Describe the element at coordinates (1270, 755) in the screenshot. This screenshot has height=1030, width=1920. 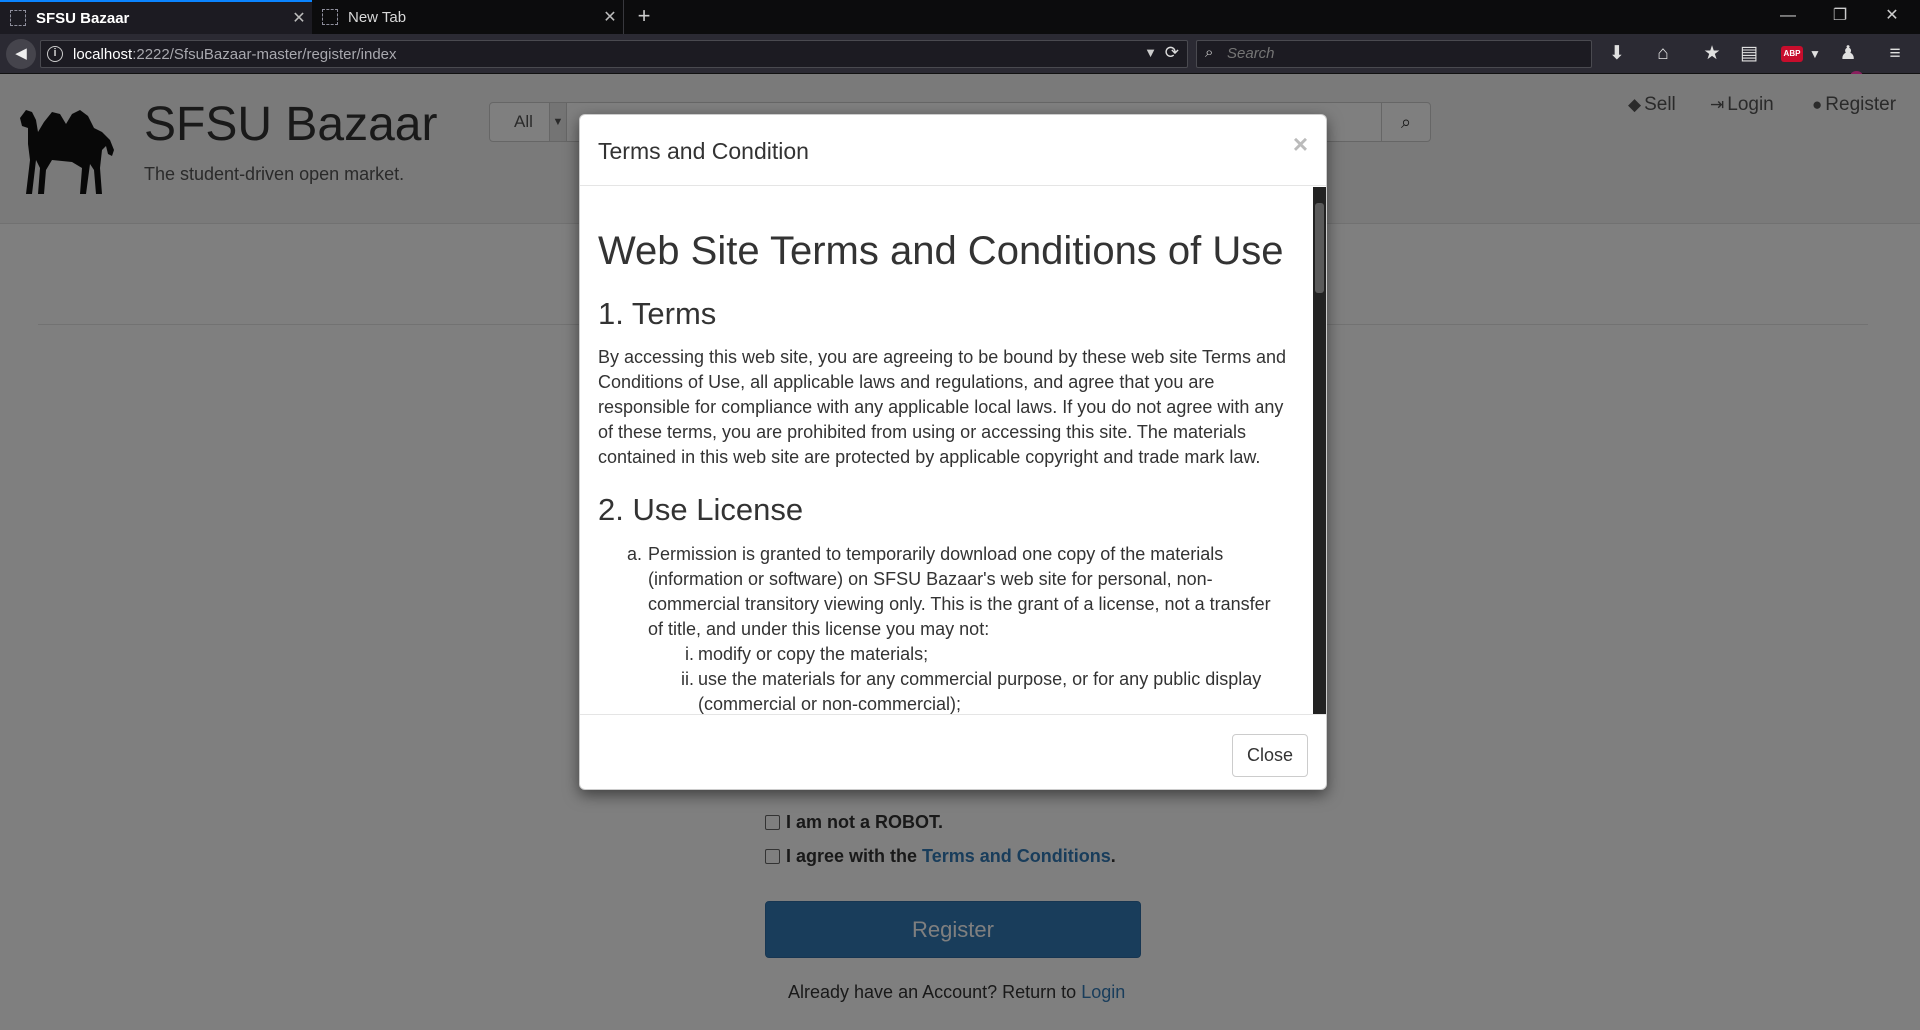
I see `close-button: Close` at that location.